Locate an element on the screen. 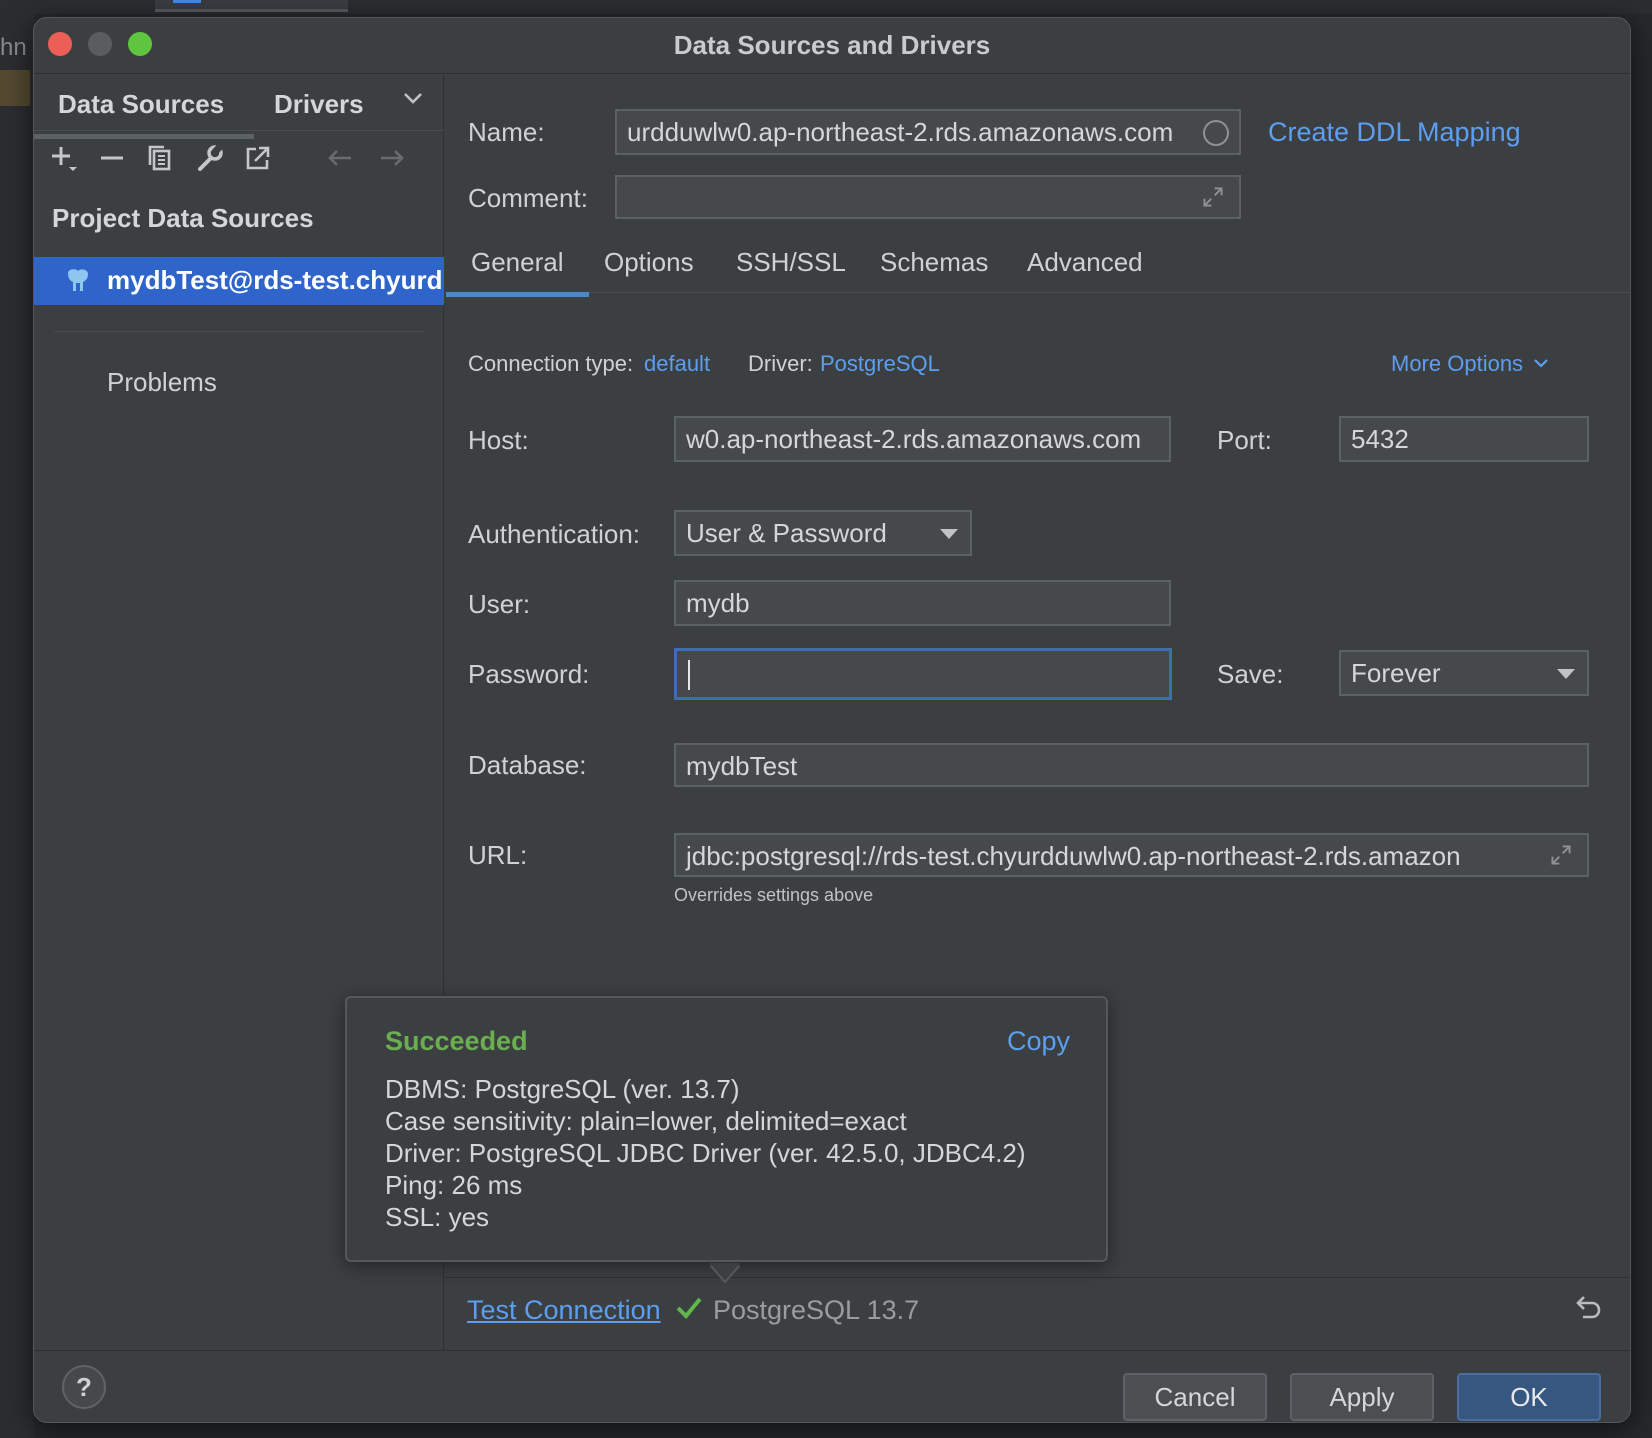 The width and height of the screenshot is (1652, 1438). sidebar-tabs: Data Sources Drivers is located at coordinates (239, 107).